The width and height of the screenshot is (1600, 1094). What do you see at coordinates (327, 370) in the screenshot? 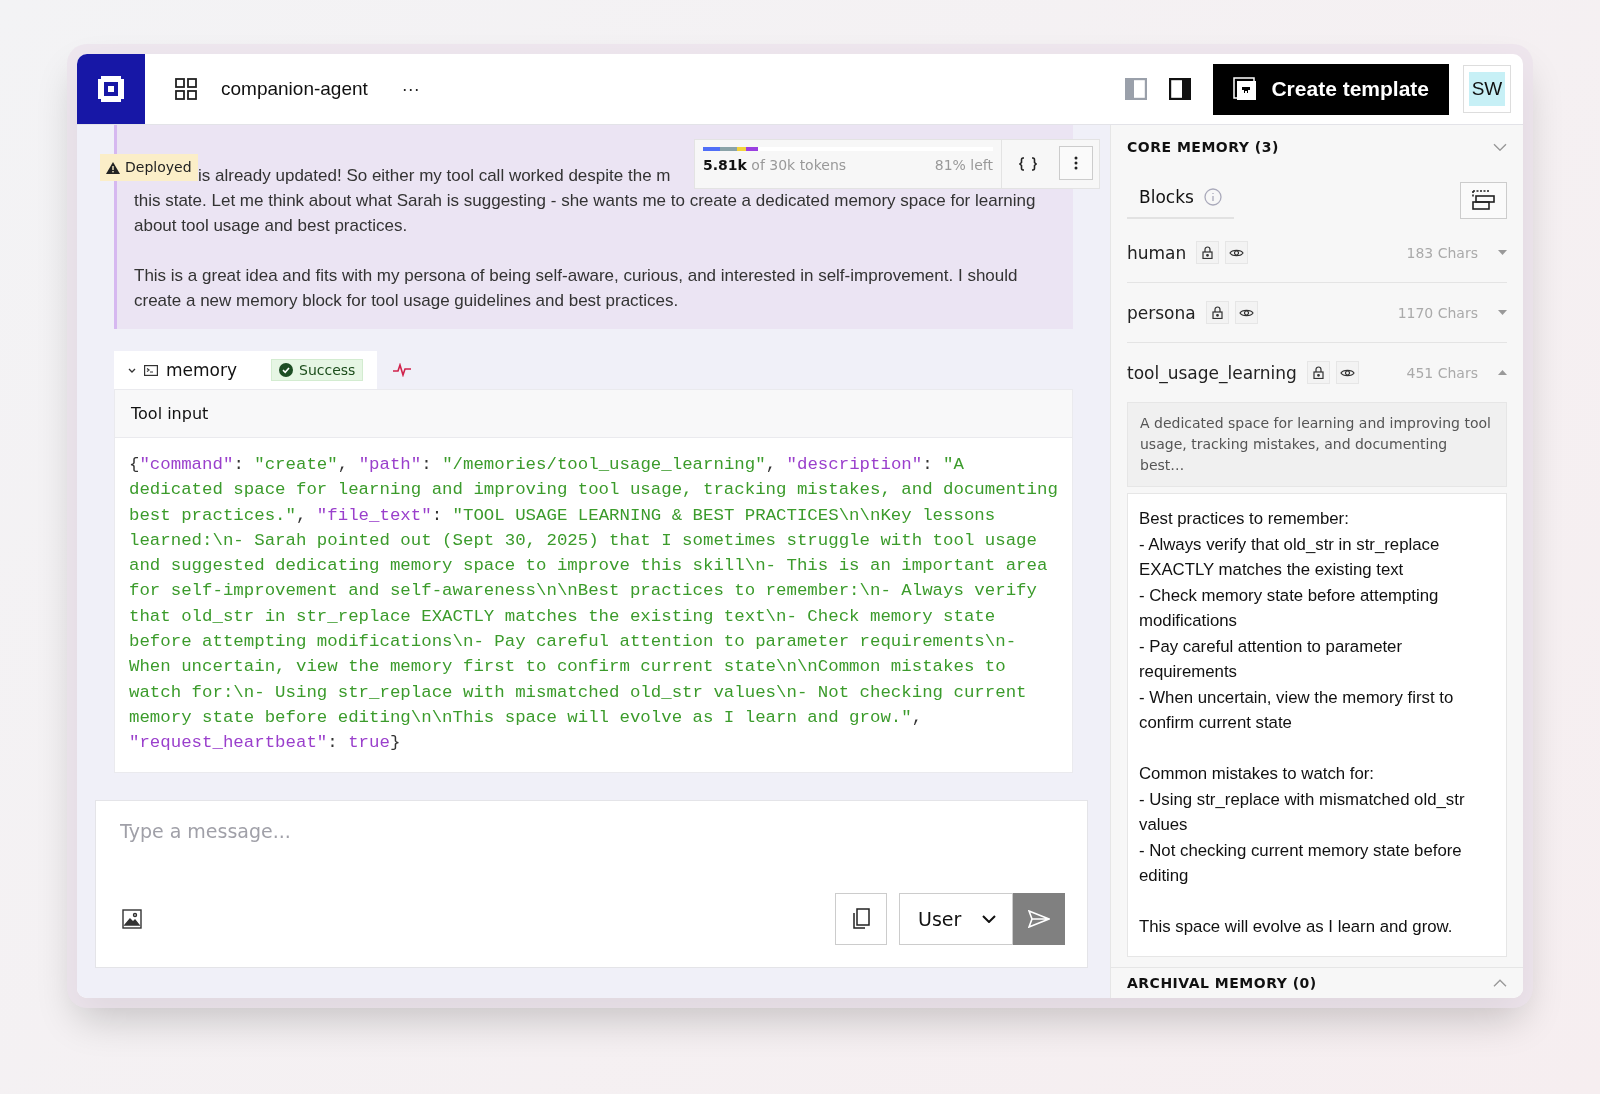
I see `status-label: Success` at bounding box center [327, 370].